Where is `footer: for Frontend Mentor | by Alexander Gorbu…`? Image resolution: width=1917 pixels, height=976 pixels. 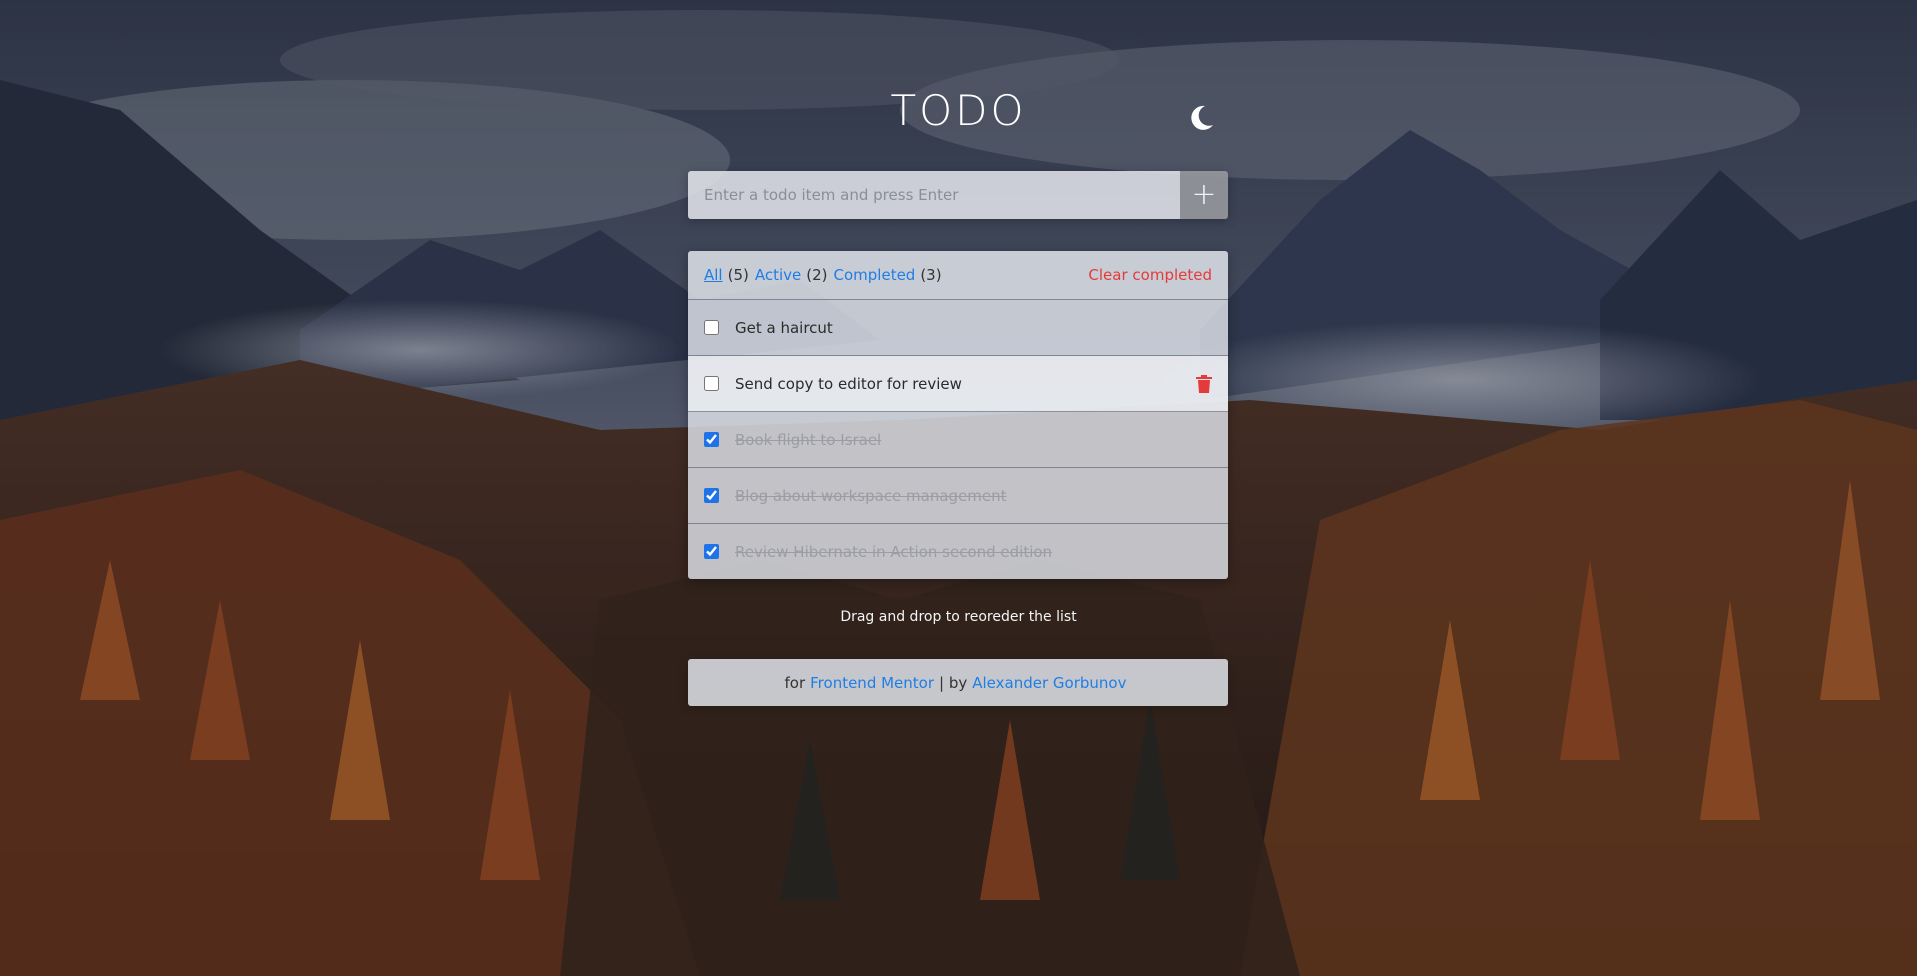
footer: for Frontend Mentor | by Alexander Gorbu… is located at coordinates (958, 682).